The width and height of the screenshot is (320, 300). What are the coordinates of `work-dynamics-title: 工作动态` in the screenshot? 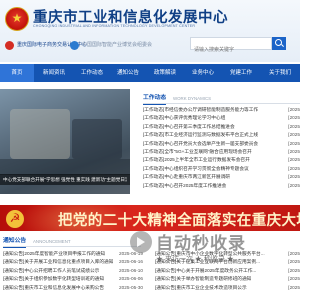 It's located at (155, 99).